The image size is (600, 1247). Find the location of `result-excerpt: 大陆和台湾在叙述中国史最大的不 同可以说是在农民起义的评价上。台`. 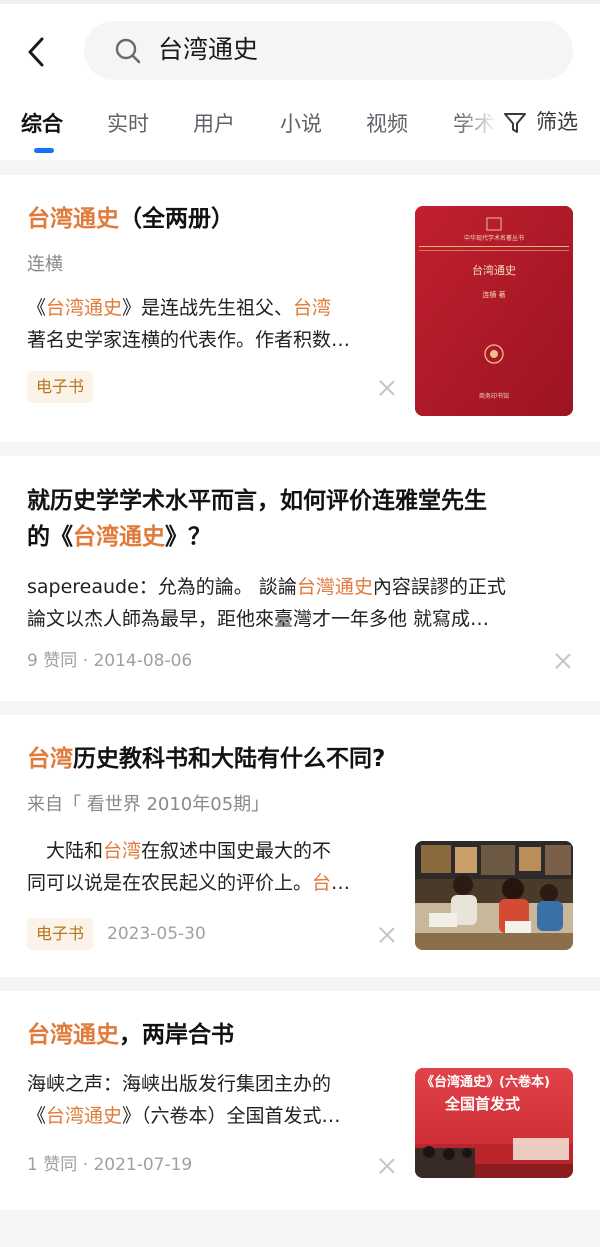

result-excerpt: 大陆和台湾在叙述中国史最大的不 同可以说是在农民起义的评价上。台 is located at coordinates (210, 867).